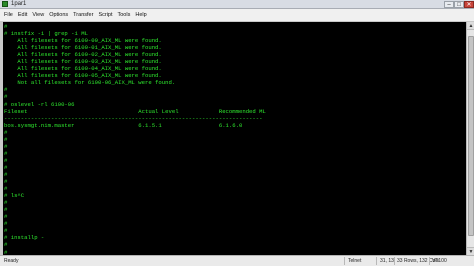 The height and width of the screenshot is (266, 474). Describe the element at coordinates (387, 261) in the screenshot. I see `status-cursor-position: 31, 13` at that location.